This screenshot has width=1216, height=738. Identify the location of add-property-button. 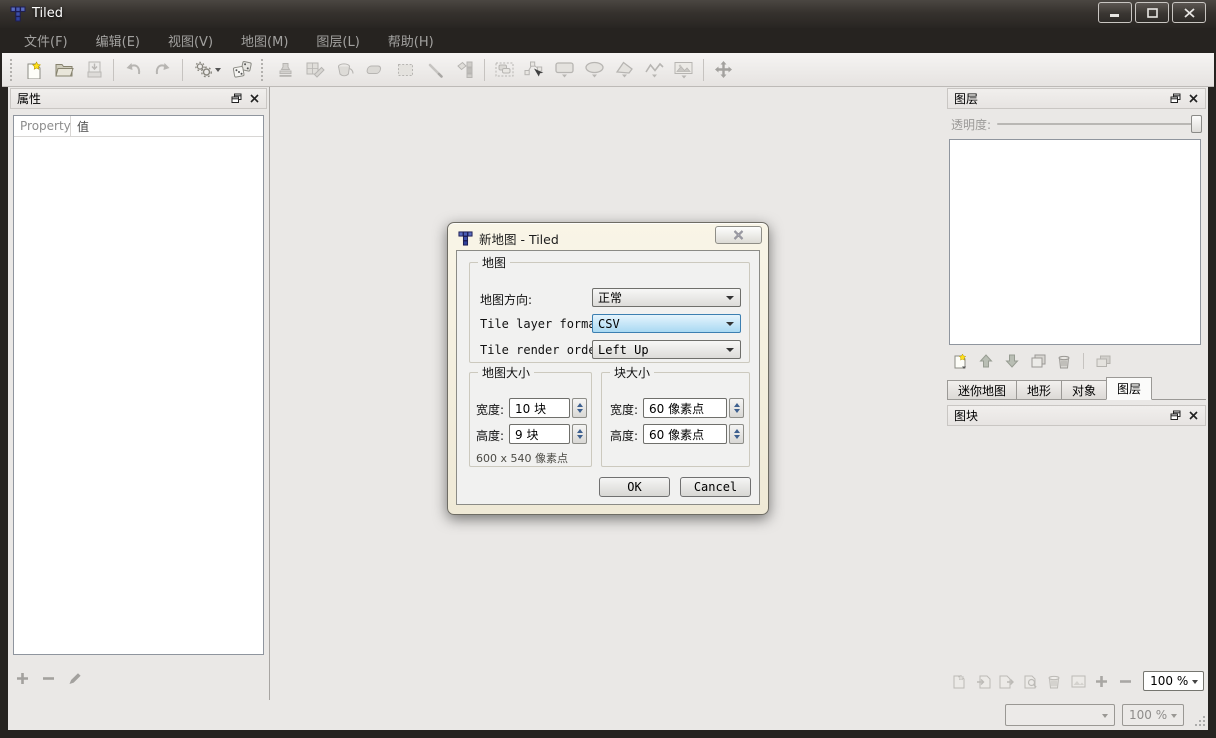
(22, 680).